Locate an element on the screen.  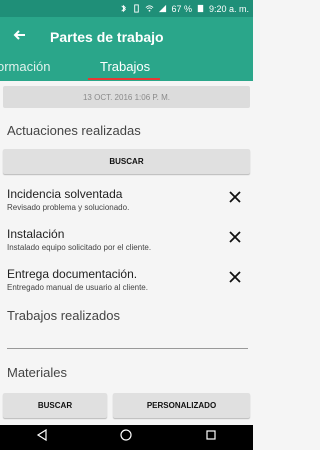
app-toolbar: Partes de trabajo is located at coordinates (126, 37).